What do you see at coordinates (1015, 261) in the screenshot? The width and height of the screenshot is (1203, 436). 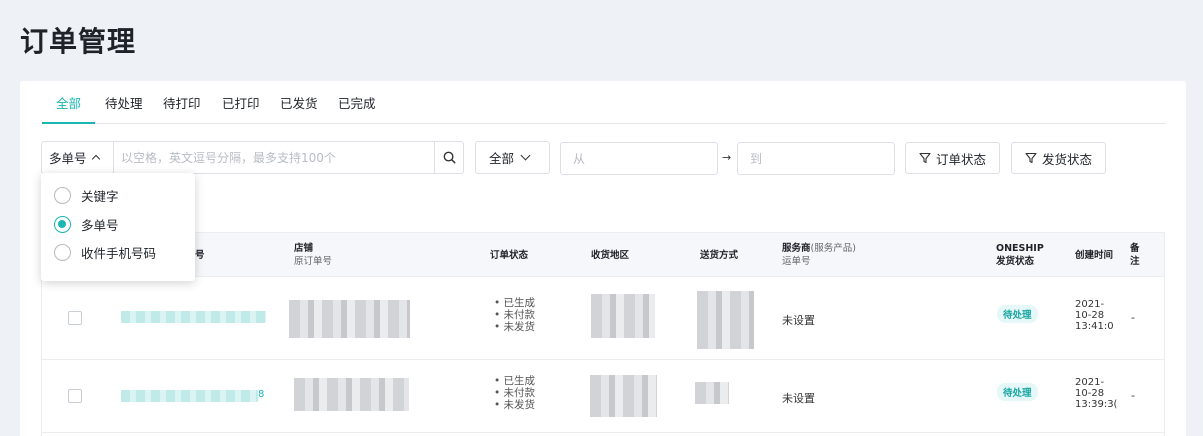 I see `header-ship-status: 发货状态` at bounding box center [1015, 261].